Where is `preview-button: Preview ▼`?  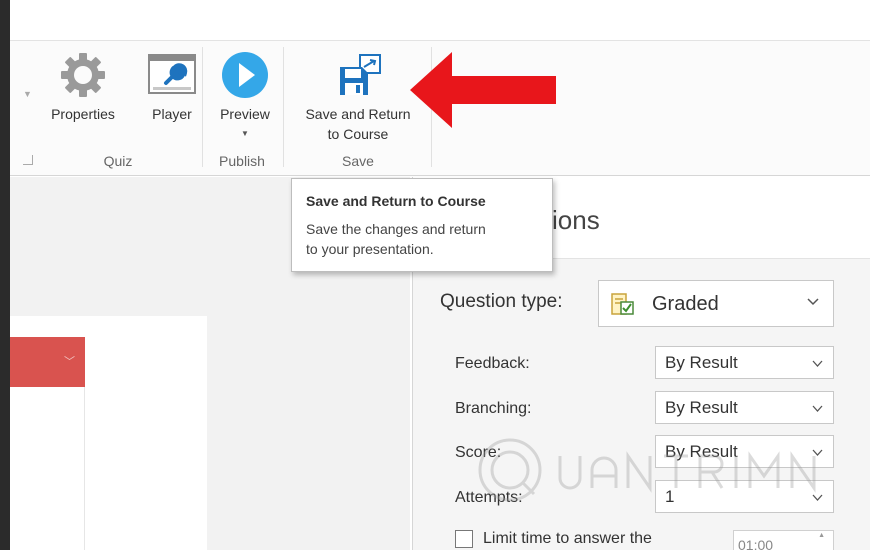 preview-button: Preview ▼ is located at coordinates (245, 96).